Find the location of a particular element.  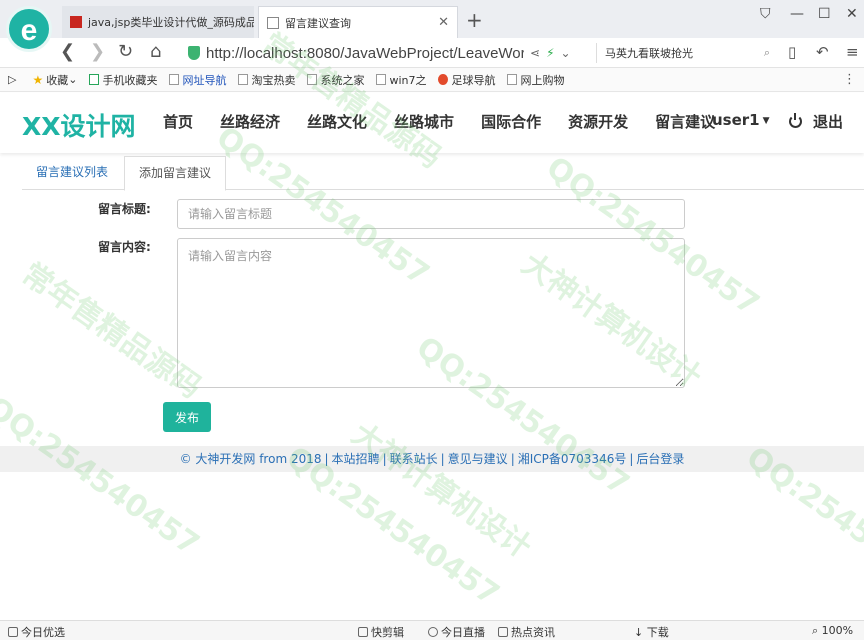

browser-tab-2: 留言建议查询 ✕ is located at coordinates (358, 22).